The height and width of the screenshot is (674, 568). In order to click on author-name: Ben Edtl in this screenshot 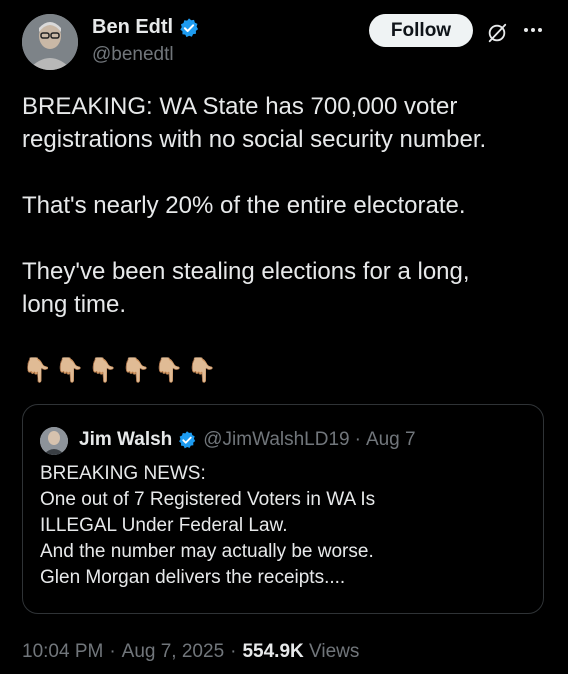, I will do `click(132, 27)`.